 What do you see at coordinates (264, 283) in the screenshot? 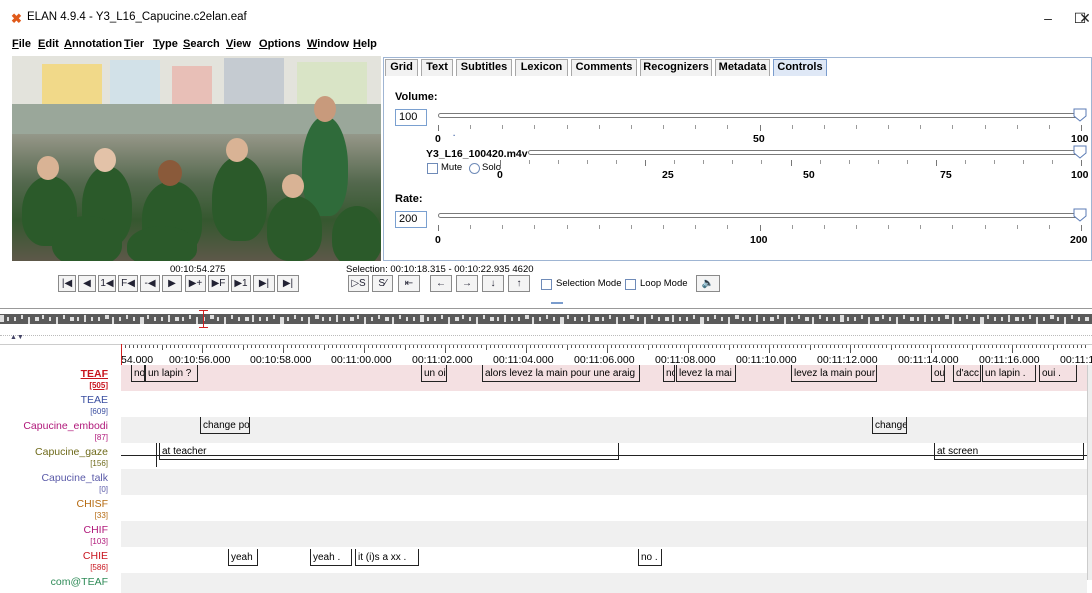
I see `transport-button-9: ▶|` at bounding box center [264, 283].